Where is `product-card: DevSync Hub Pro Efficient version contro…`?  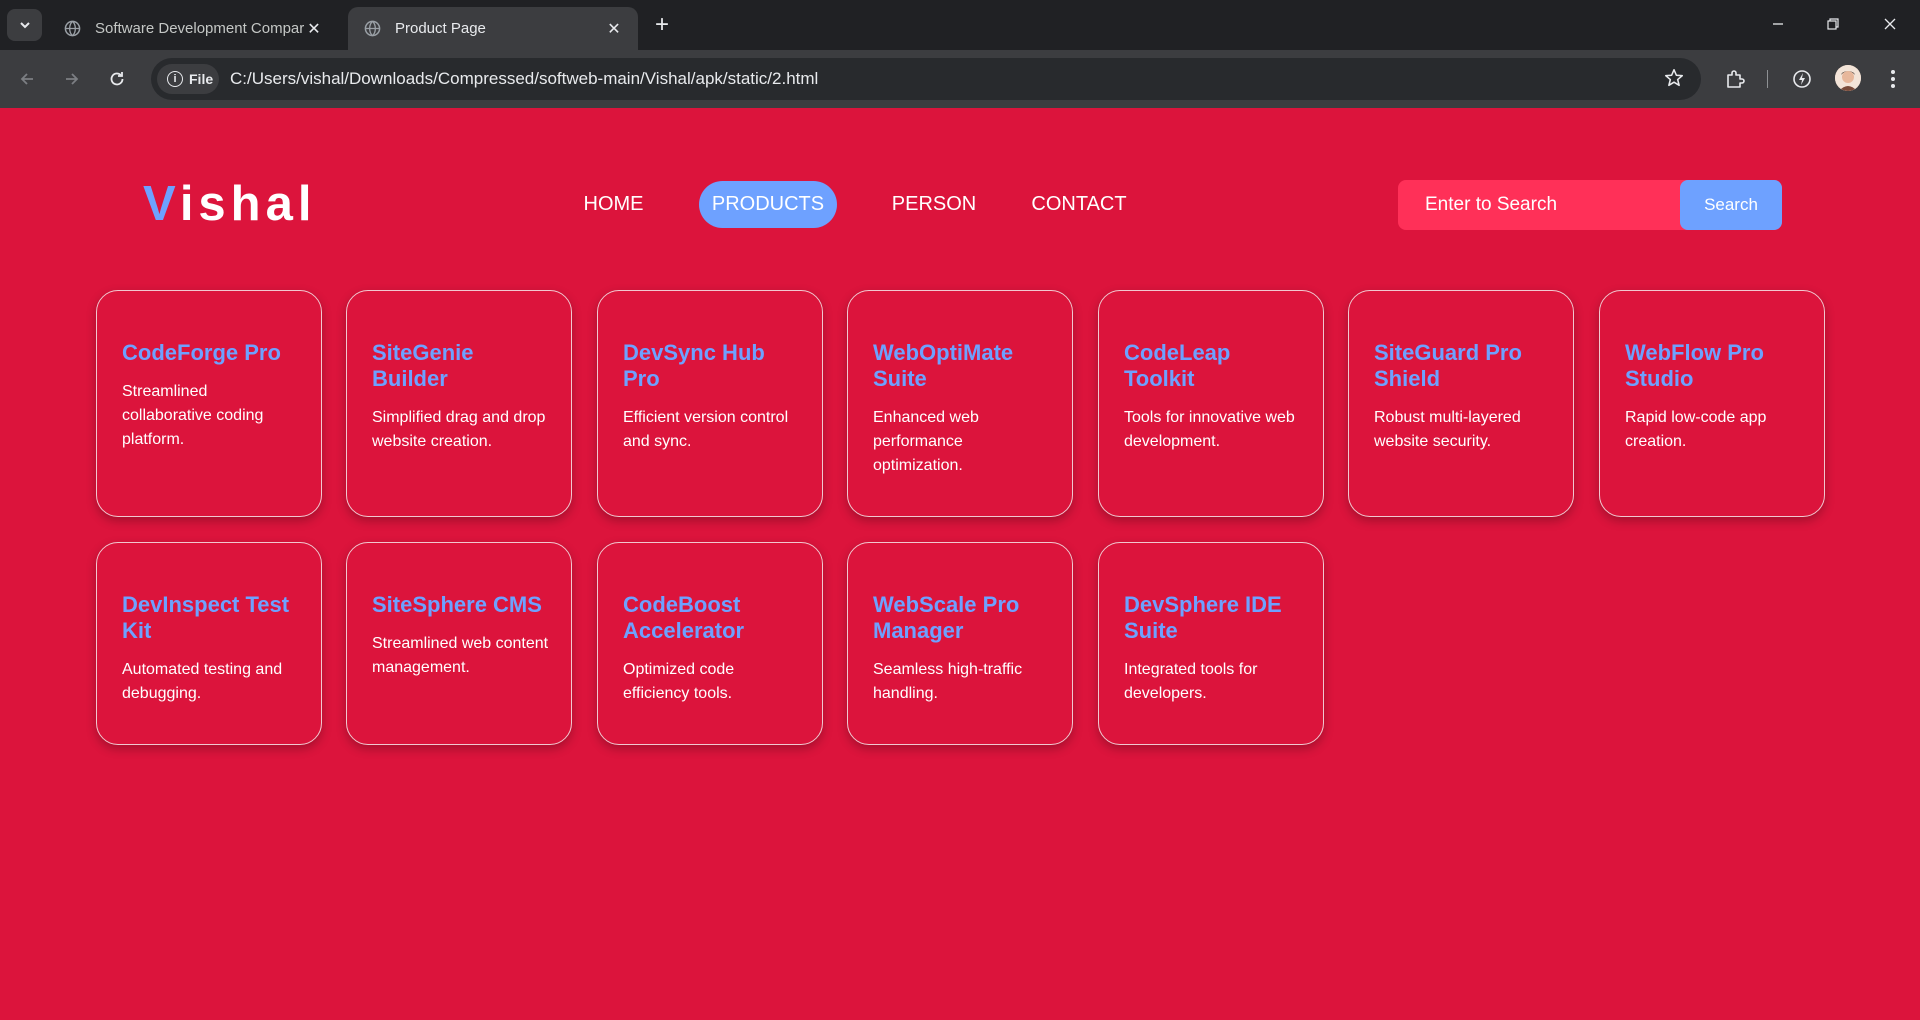
product-card: DevSync Hub Pro Efficient version contro… is located at coordinates (710, 403).